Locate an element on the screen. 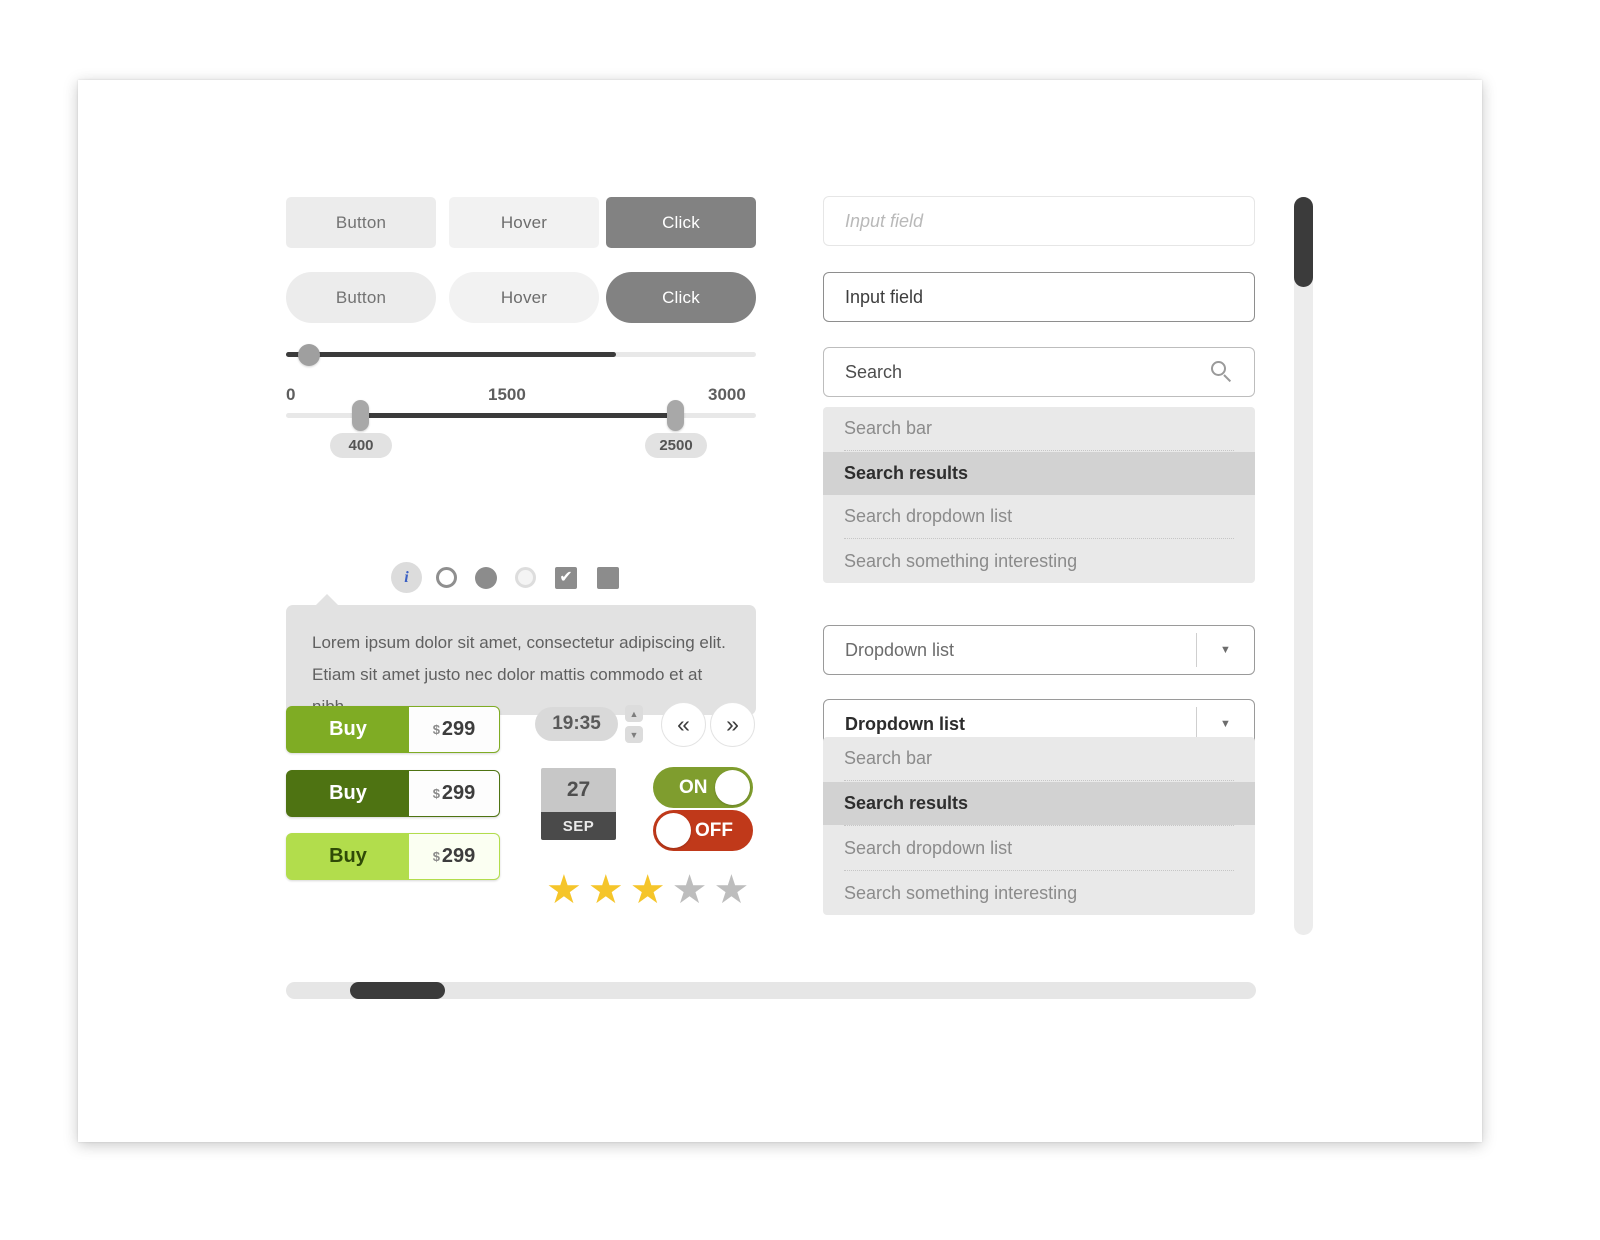 This screenshot has width=1600, height=1240. star-empty-5: ★ is located at coordinates (731, 890).